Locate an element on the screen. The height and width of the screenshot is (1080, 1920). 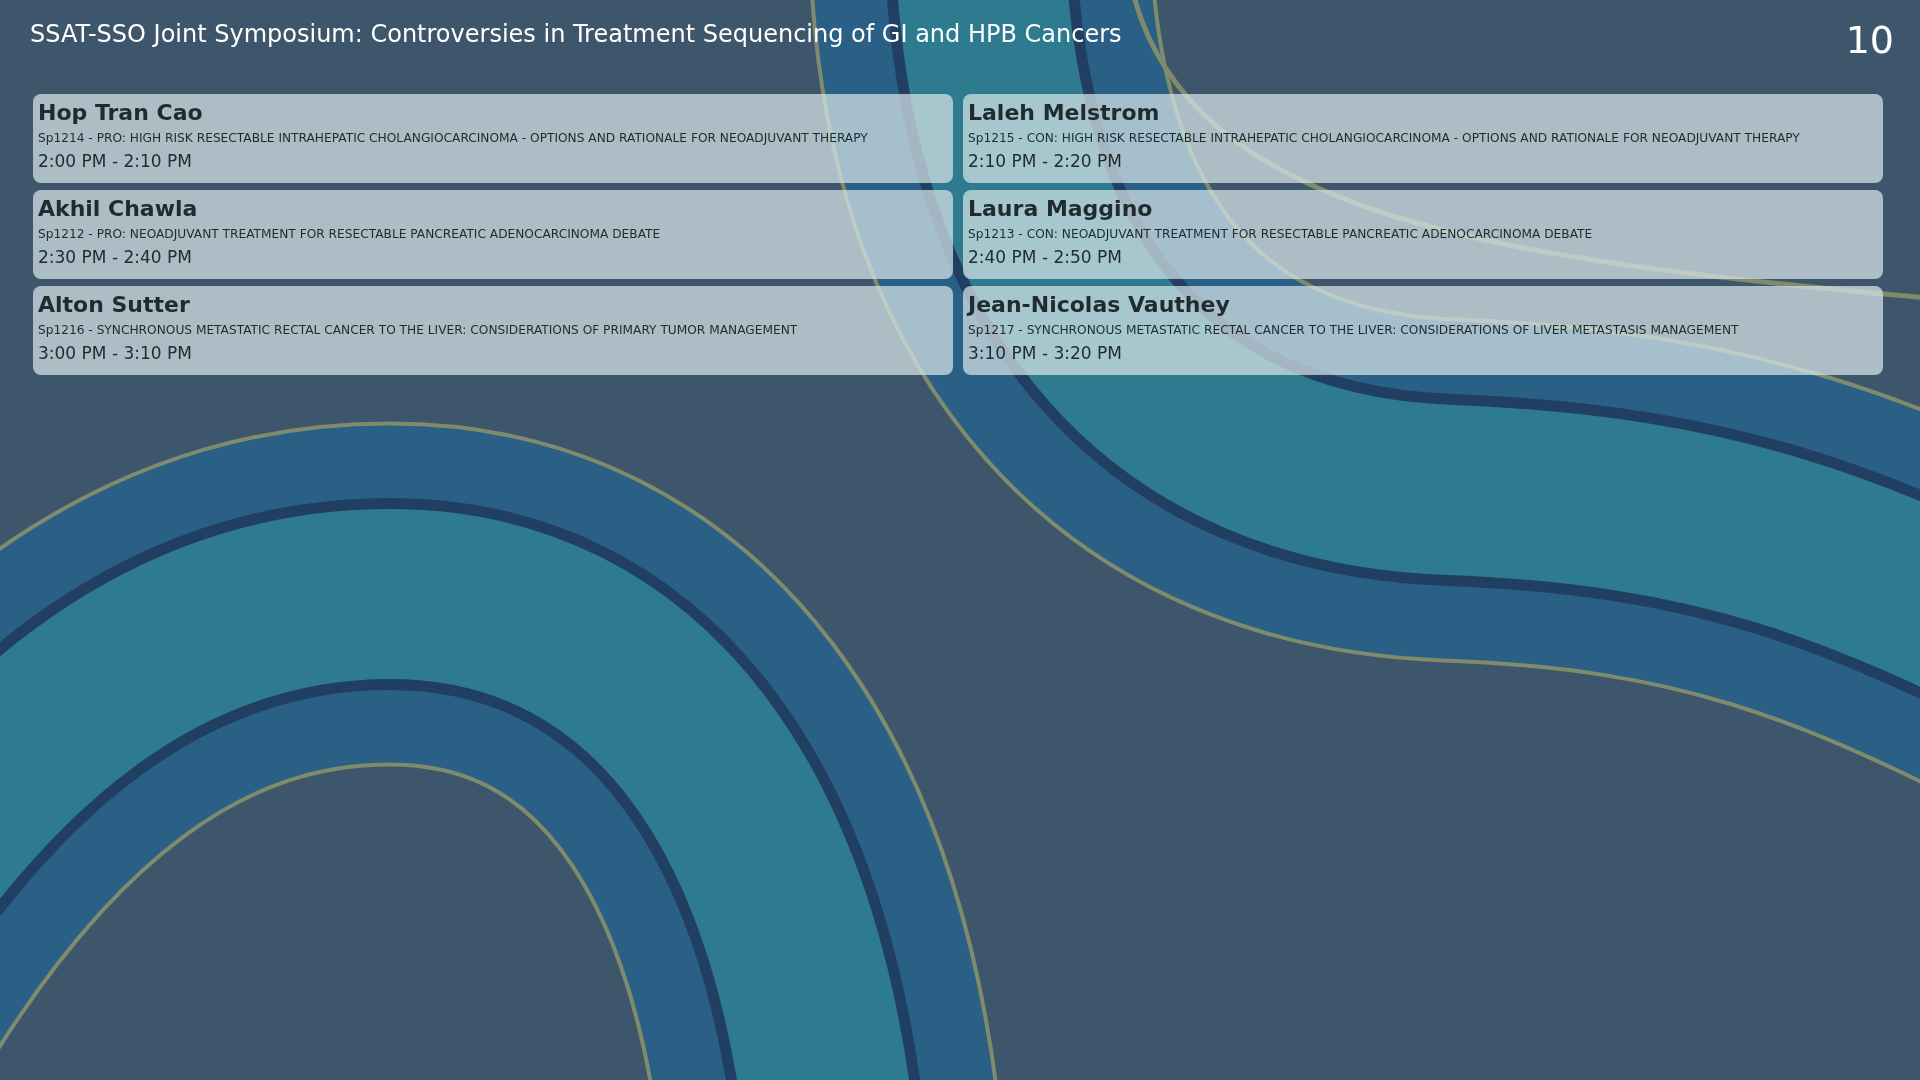
session-topic: Sp1214 - PRO: HIGH RISK RESECTABLE INTRAHEPATIC CHOLANGIOCARCINOMA - OPTIONS AND RATIONALE FOR NEOADJUVANT THERAPY is located at coordinates (453, 138).